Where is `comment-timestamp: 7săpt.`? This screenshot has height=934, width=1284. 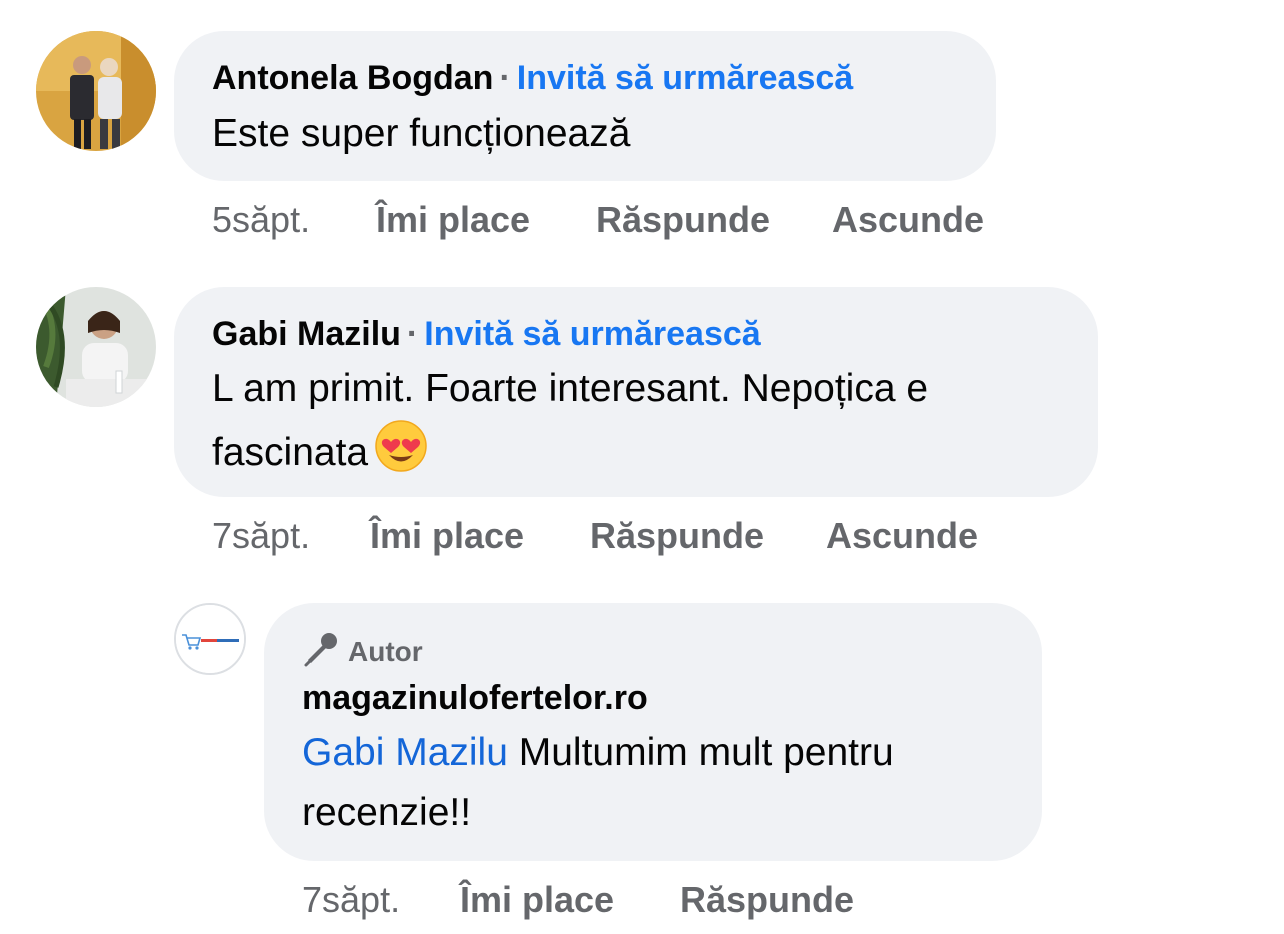 comment-timestamp: 7săpt. is located at coordinates (261, 536).